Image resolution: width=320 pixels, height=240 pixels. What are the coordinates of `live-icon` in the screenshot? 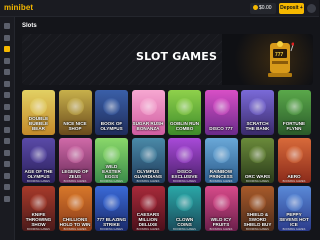 It's located at (7, 60).